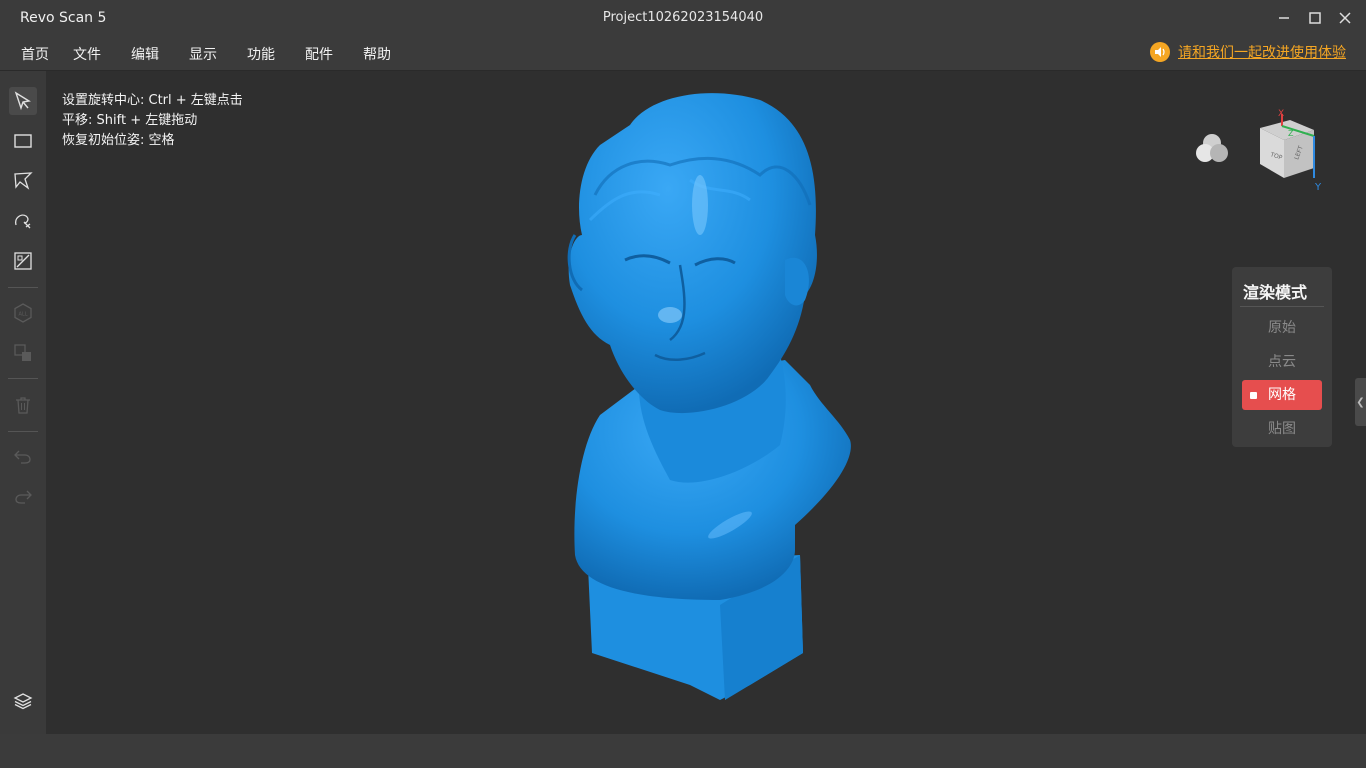 This screenshot has width=1366, height=768. I want to click on minimize-button, so click(1284, 18).